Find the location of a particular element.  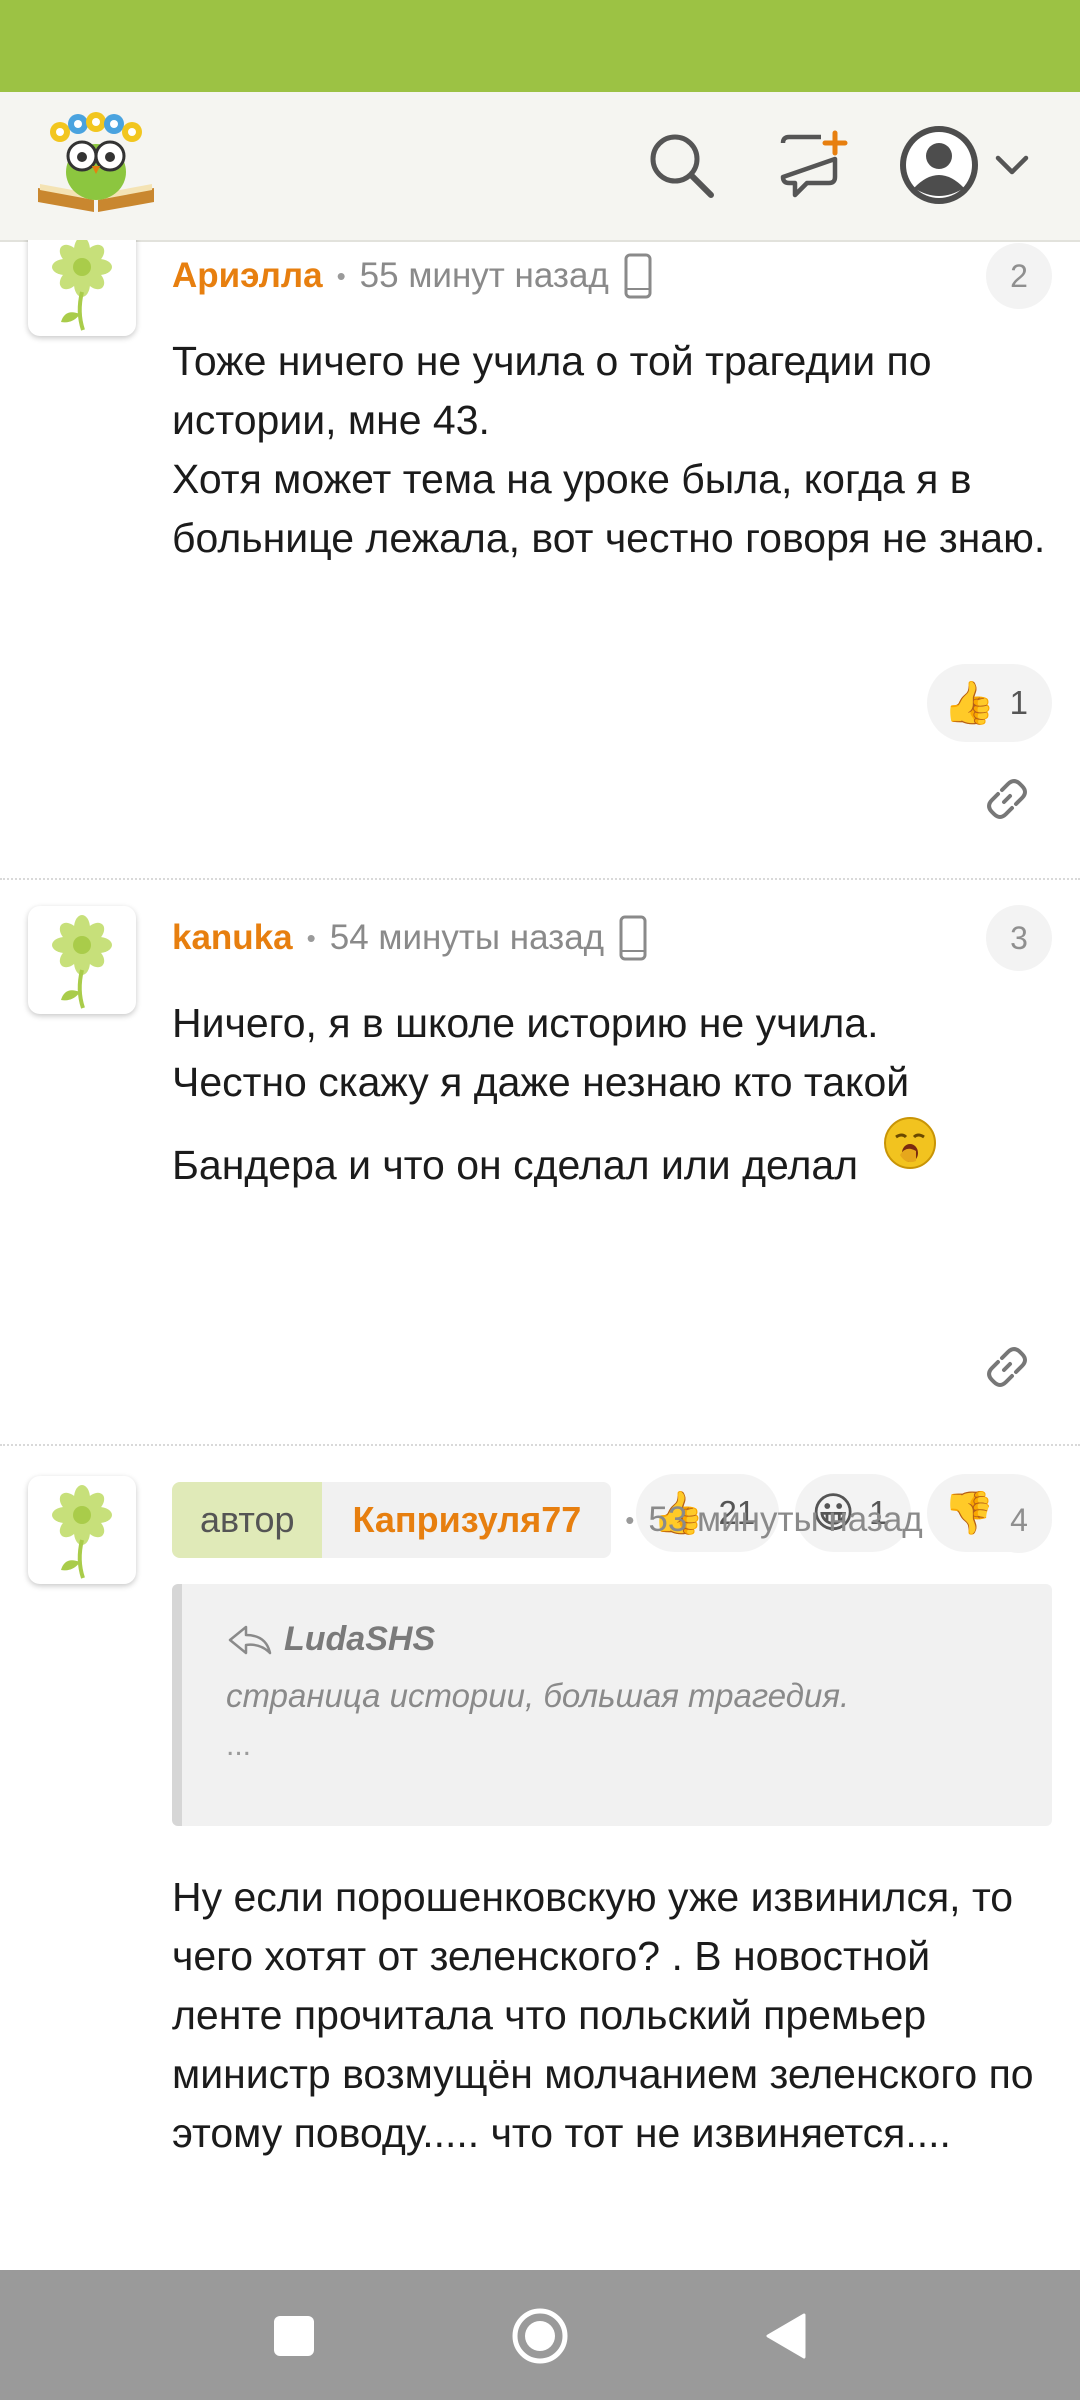

reactions-bar: 👍 1 is located at coordinates (989, 703).